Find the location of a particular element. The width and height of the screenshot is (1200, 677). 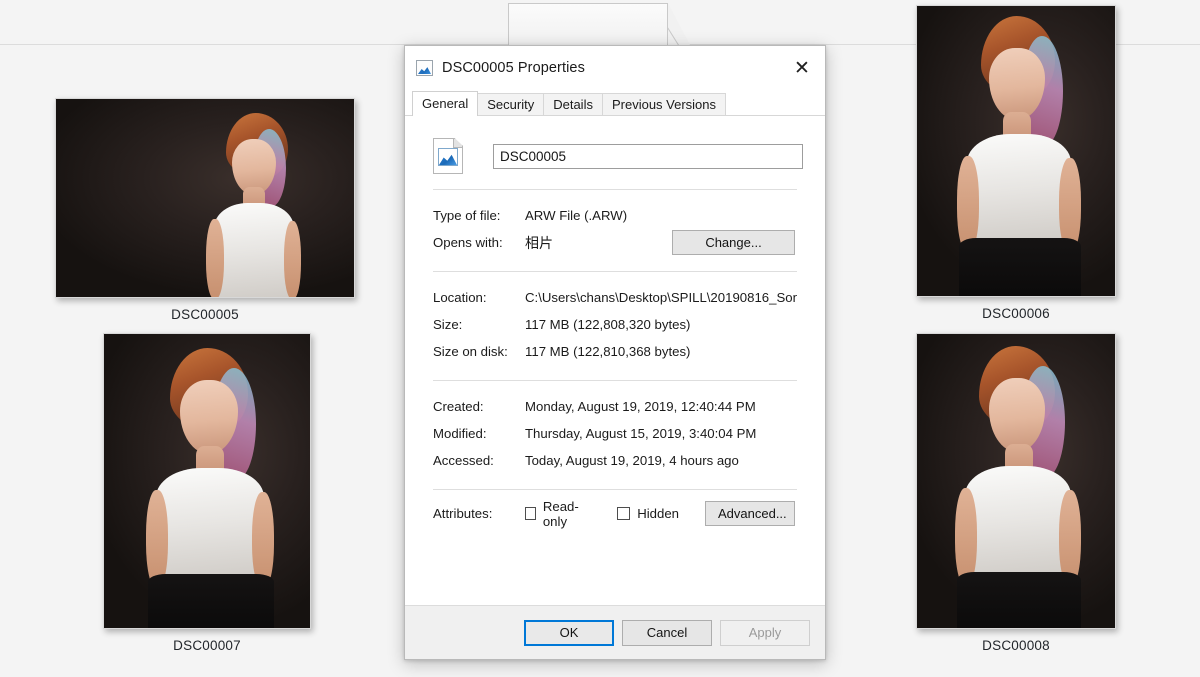

tab-general: General is located at coordinates (445, 104).